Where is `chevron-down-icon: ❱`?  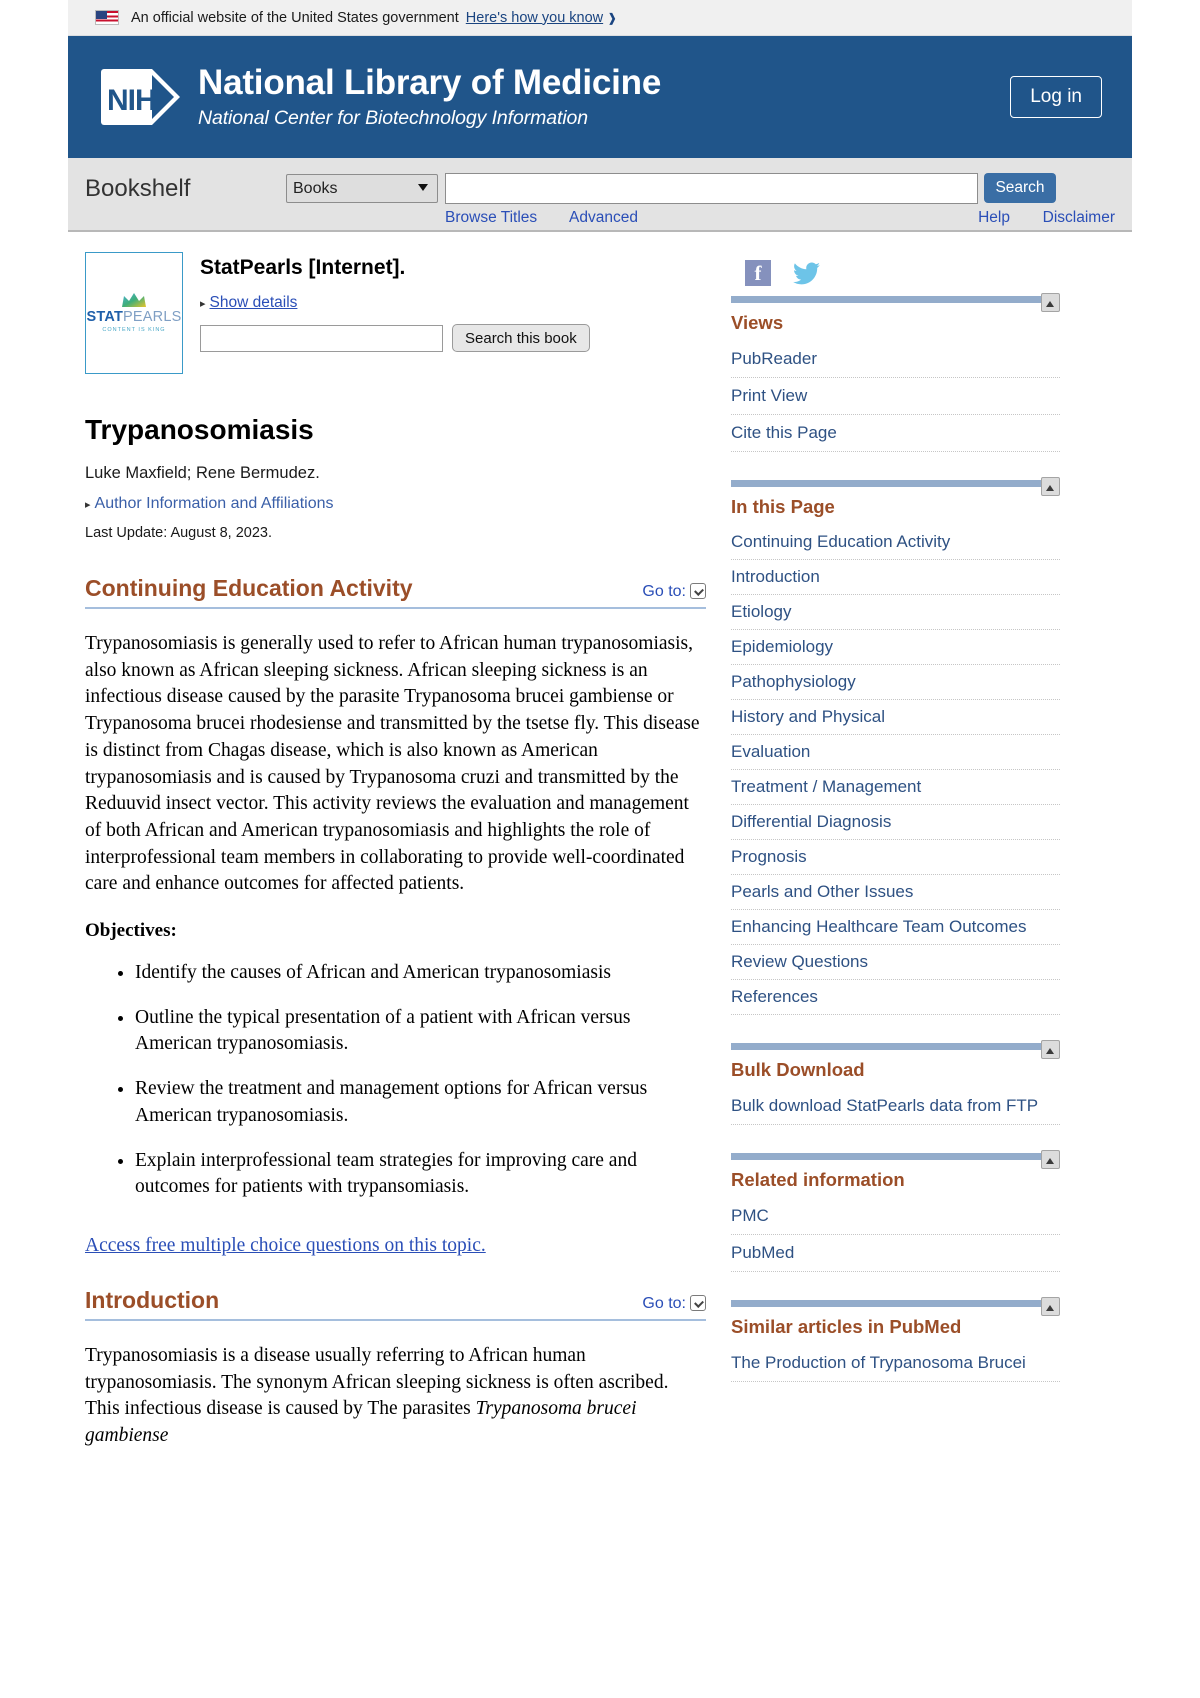
chevron-down-icon: ❱ is located at coordinates (612, 18).